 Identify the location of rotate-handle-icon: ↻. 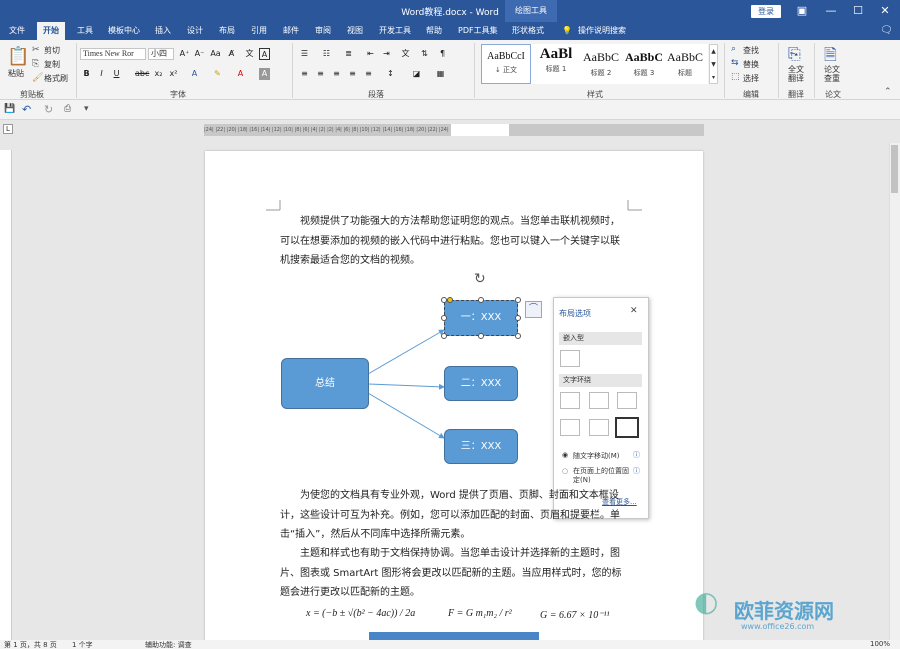
(480, 279).